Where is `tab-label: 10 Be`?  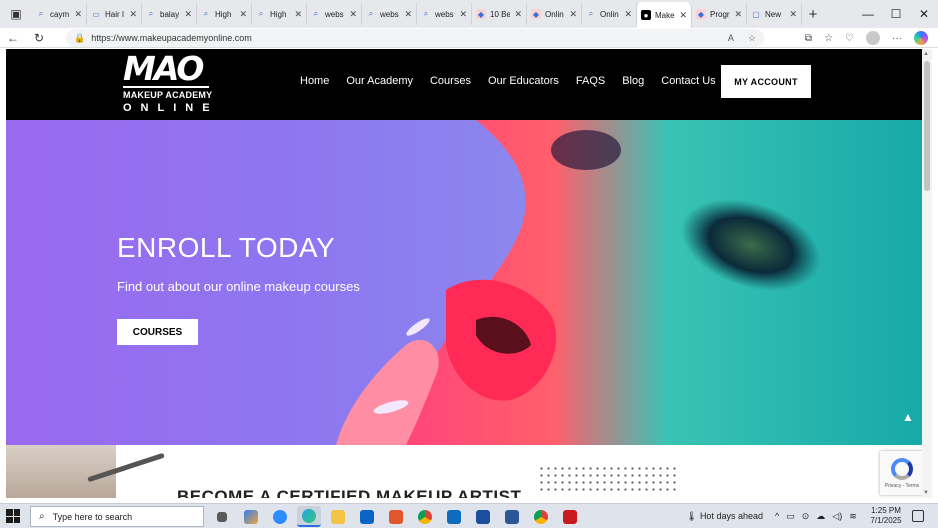
tab-label: 10 Be is located at coordinates (500, 14).